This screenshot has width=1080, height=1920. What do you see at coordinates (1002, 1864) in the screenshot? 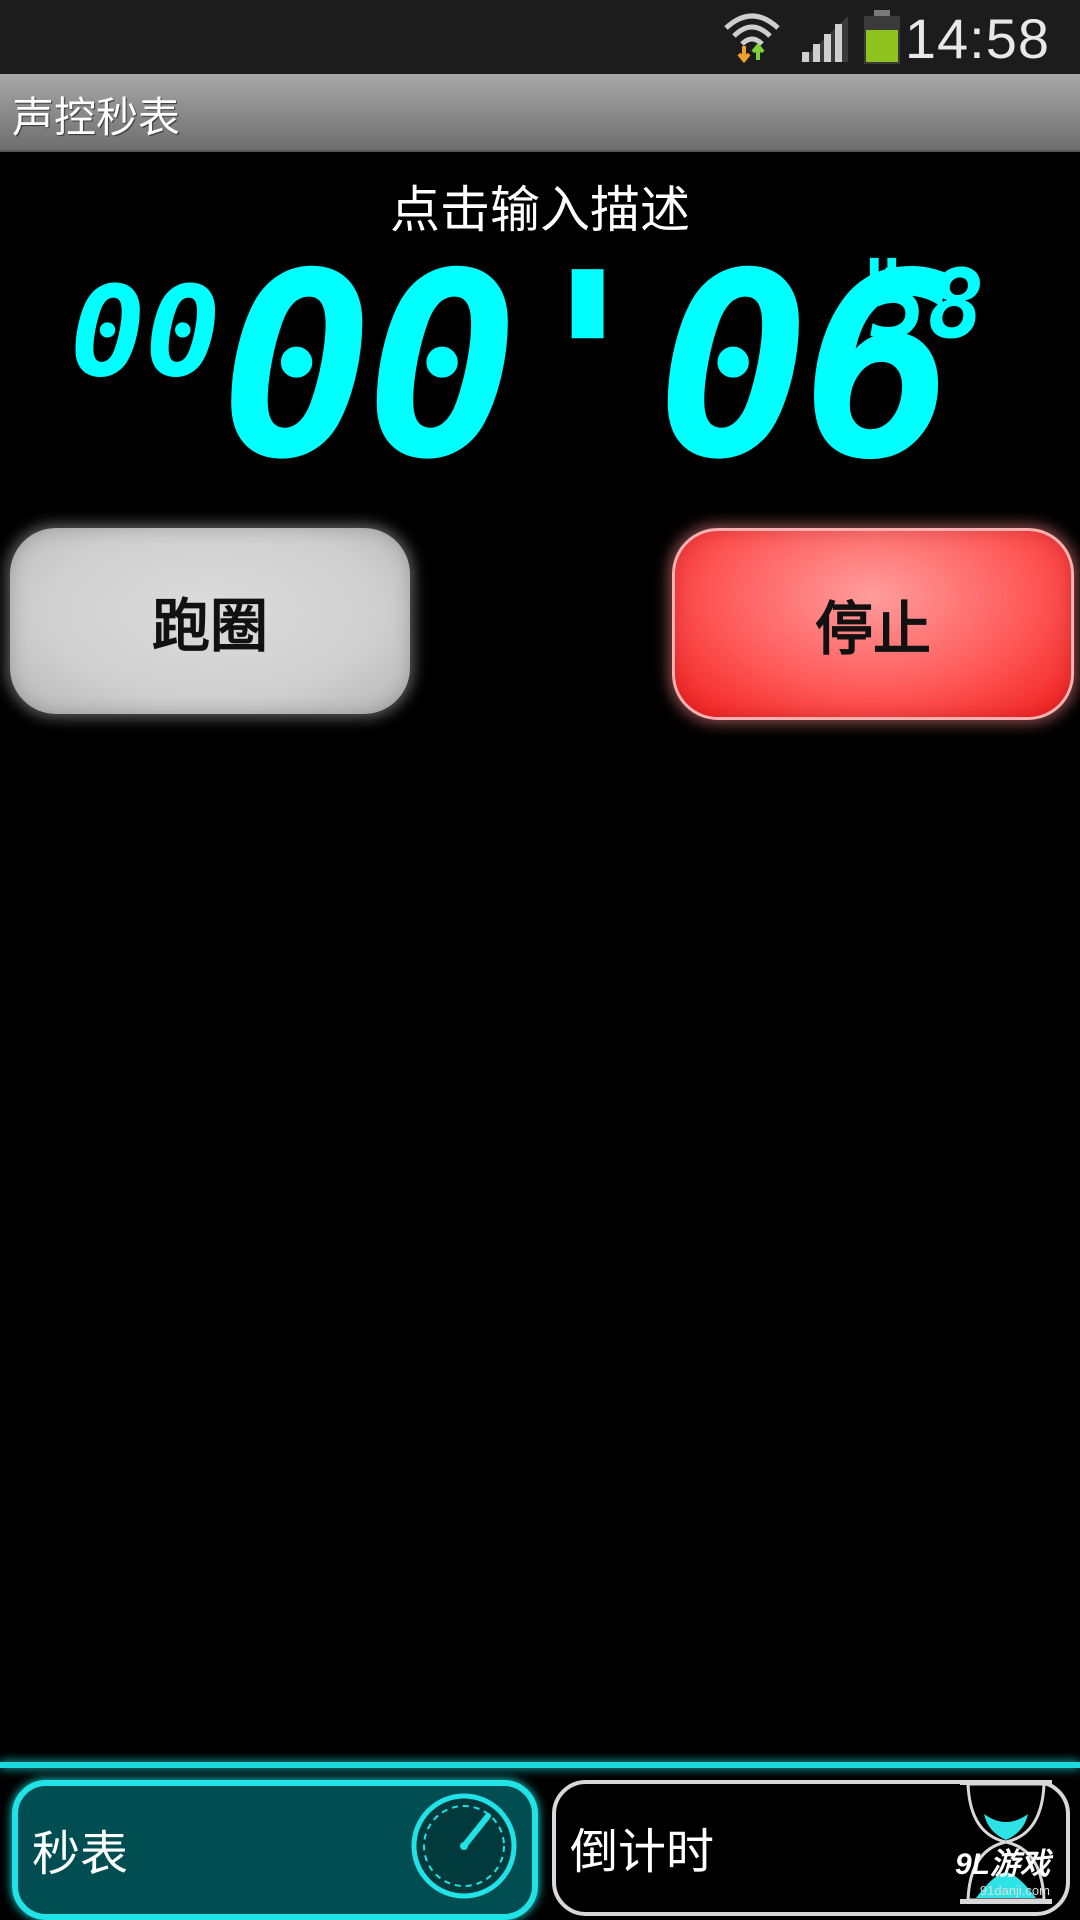
I see `watermark-main: 9L游戏` at bounding box center [1002, 1864].